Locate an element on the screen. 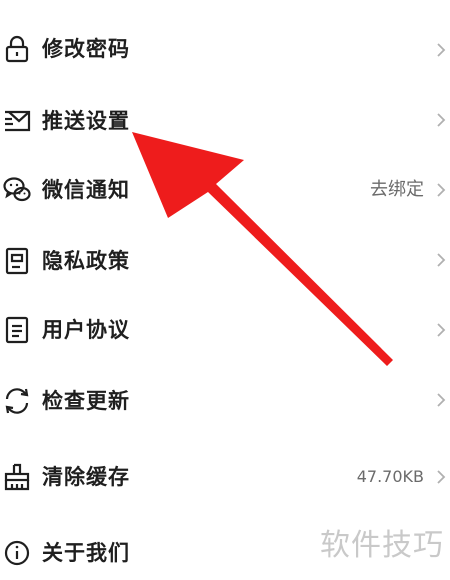 This screenshot has width=450, height=580. privacy-doc-icon is located at coordinates (17, 261).